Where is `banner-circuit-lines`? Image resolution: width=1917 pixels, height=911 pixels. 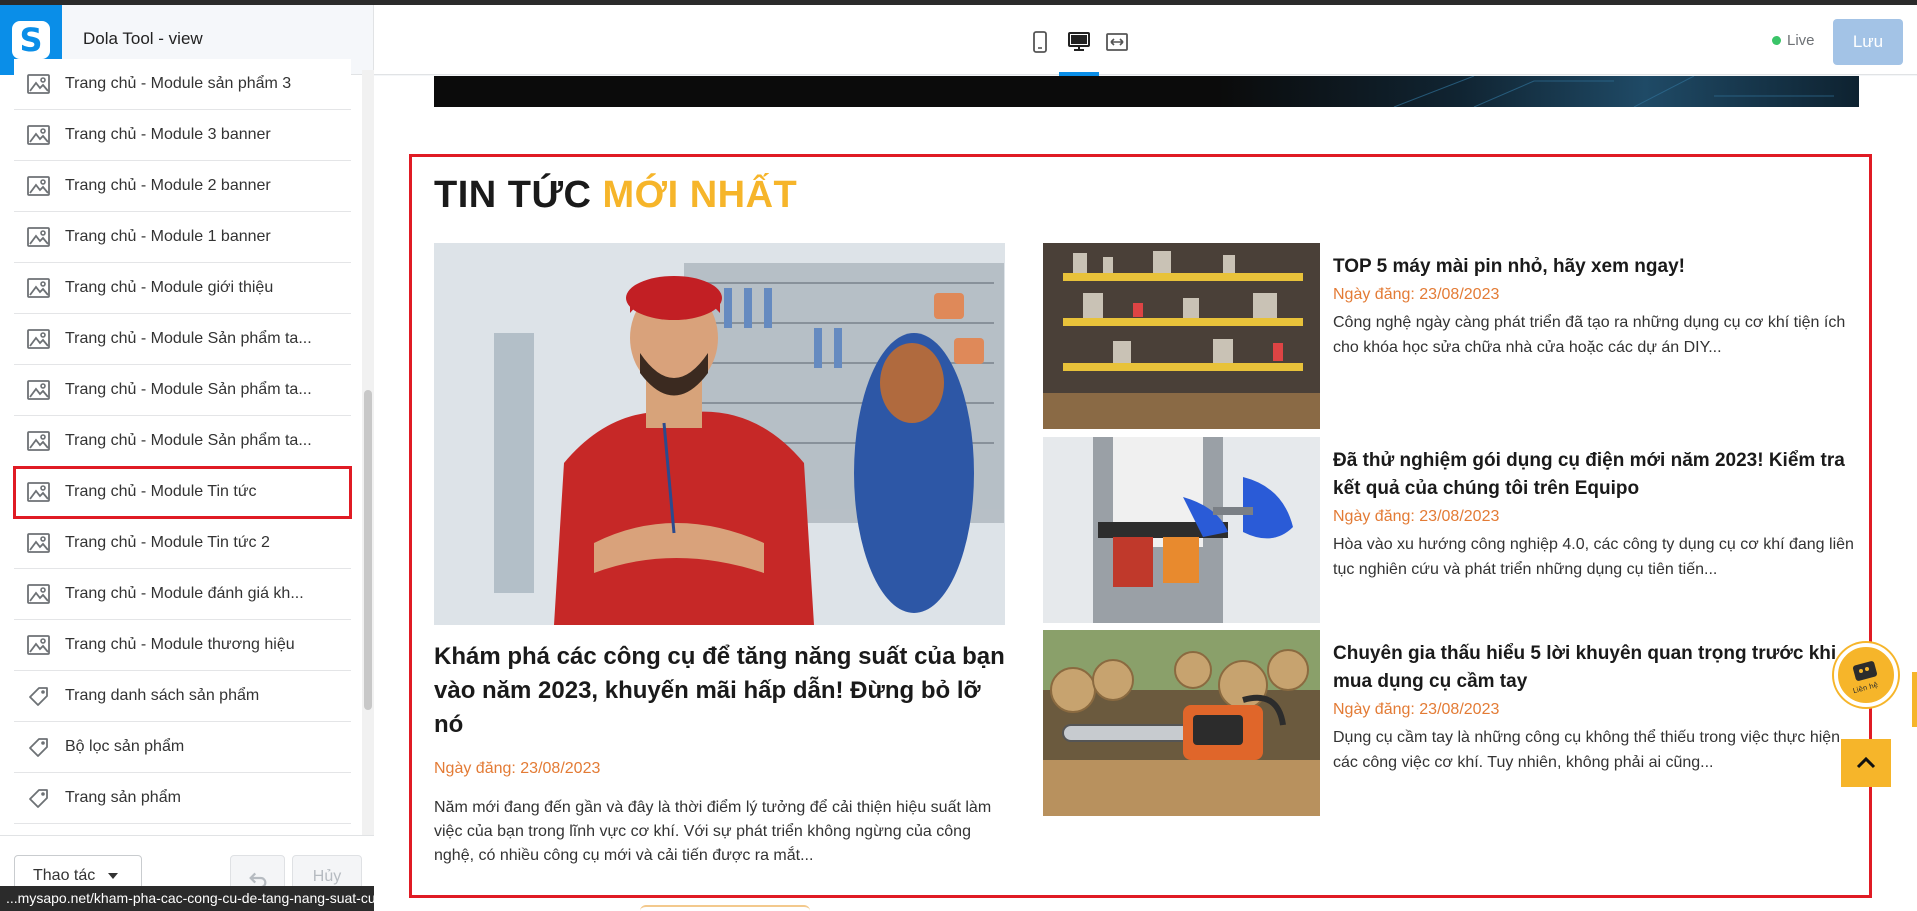
banner-circuit-lines is located at coordinates (1613, 91).